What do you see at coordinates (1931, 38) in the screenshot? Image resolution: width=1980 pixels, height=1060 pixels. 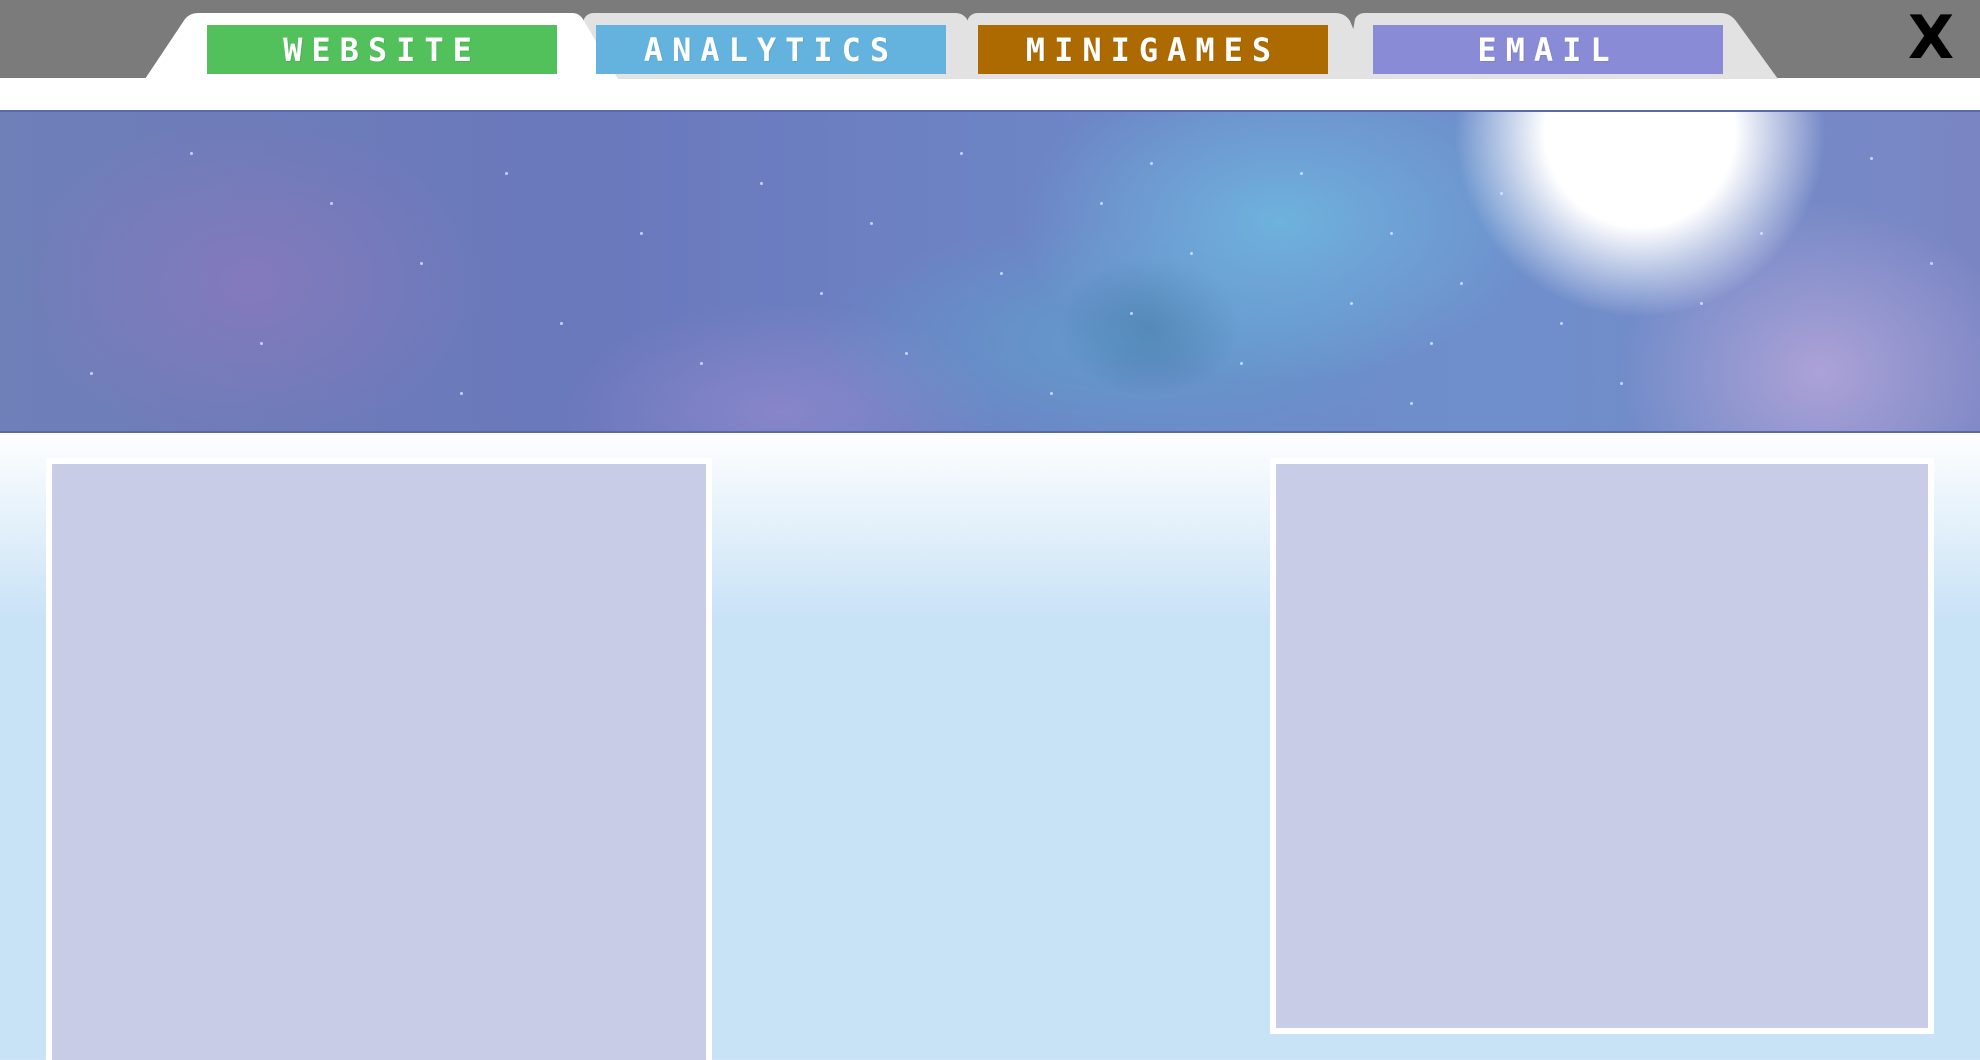 I see `close-button: X` at bounding box center [1931, 38].